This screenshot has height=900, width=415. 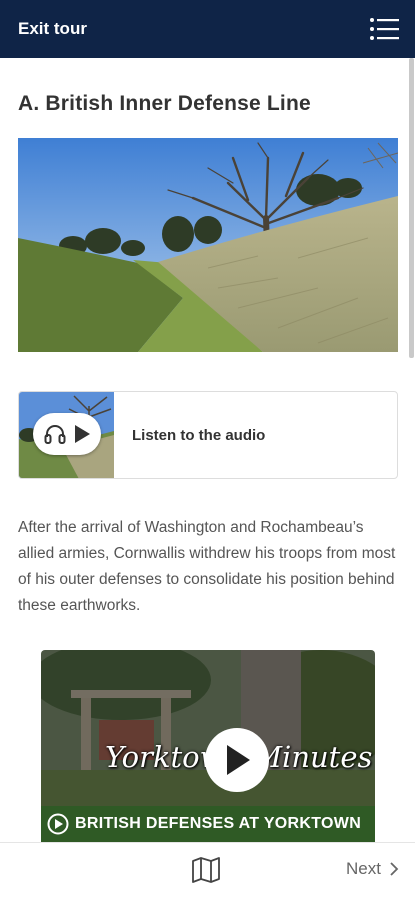 I want to click on play-circle-icon, so click(x=58, y=824).